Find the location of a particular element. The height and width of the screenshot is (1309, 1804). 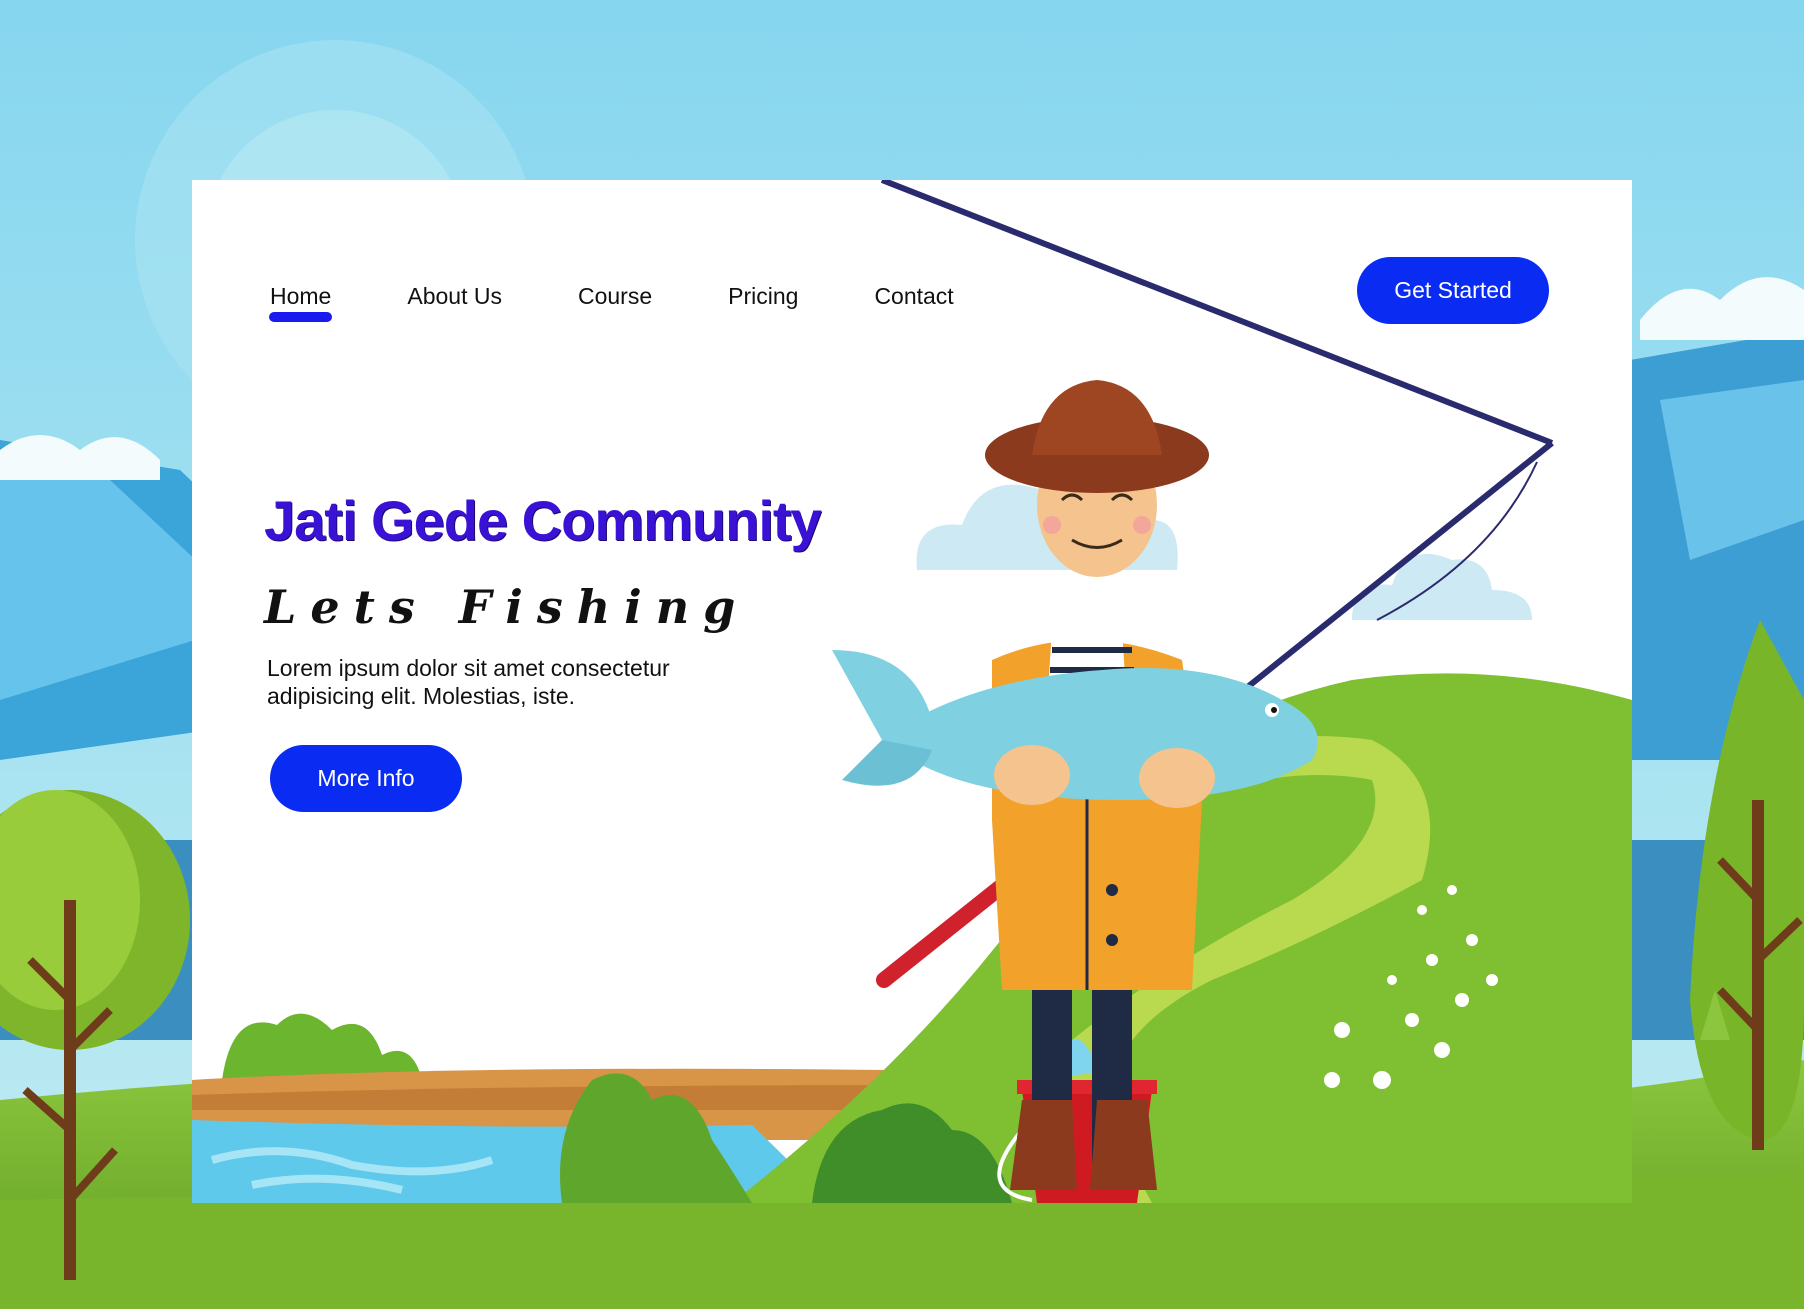

nav-item-contact: Contact is located at coordinates (913, 296).